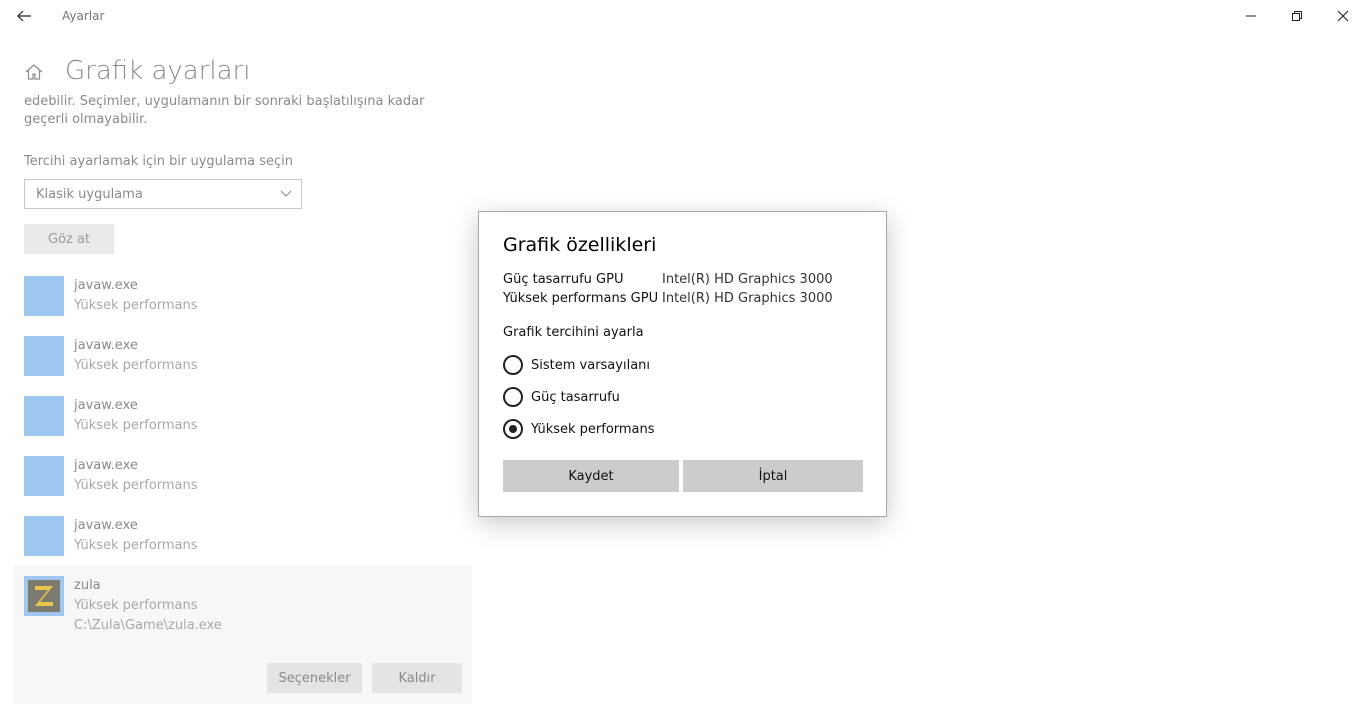  Describe the element at coordinates (563, 279) in the screenshot. I see `power-saving-gpu-label: Güç tasarrufu GPU` at that location.